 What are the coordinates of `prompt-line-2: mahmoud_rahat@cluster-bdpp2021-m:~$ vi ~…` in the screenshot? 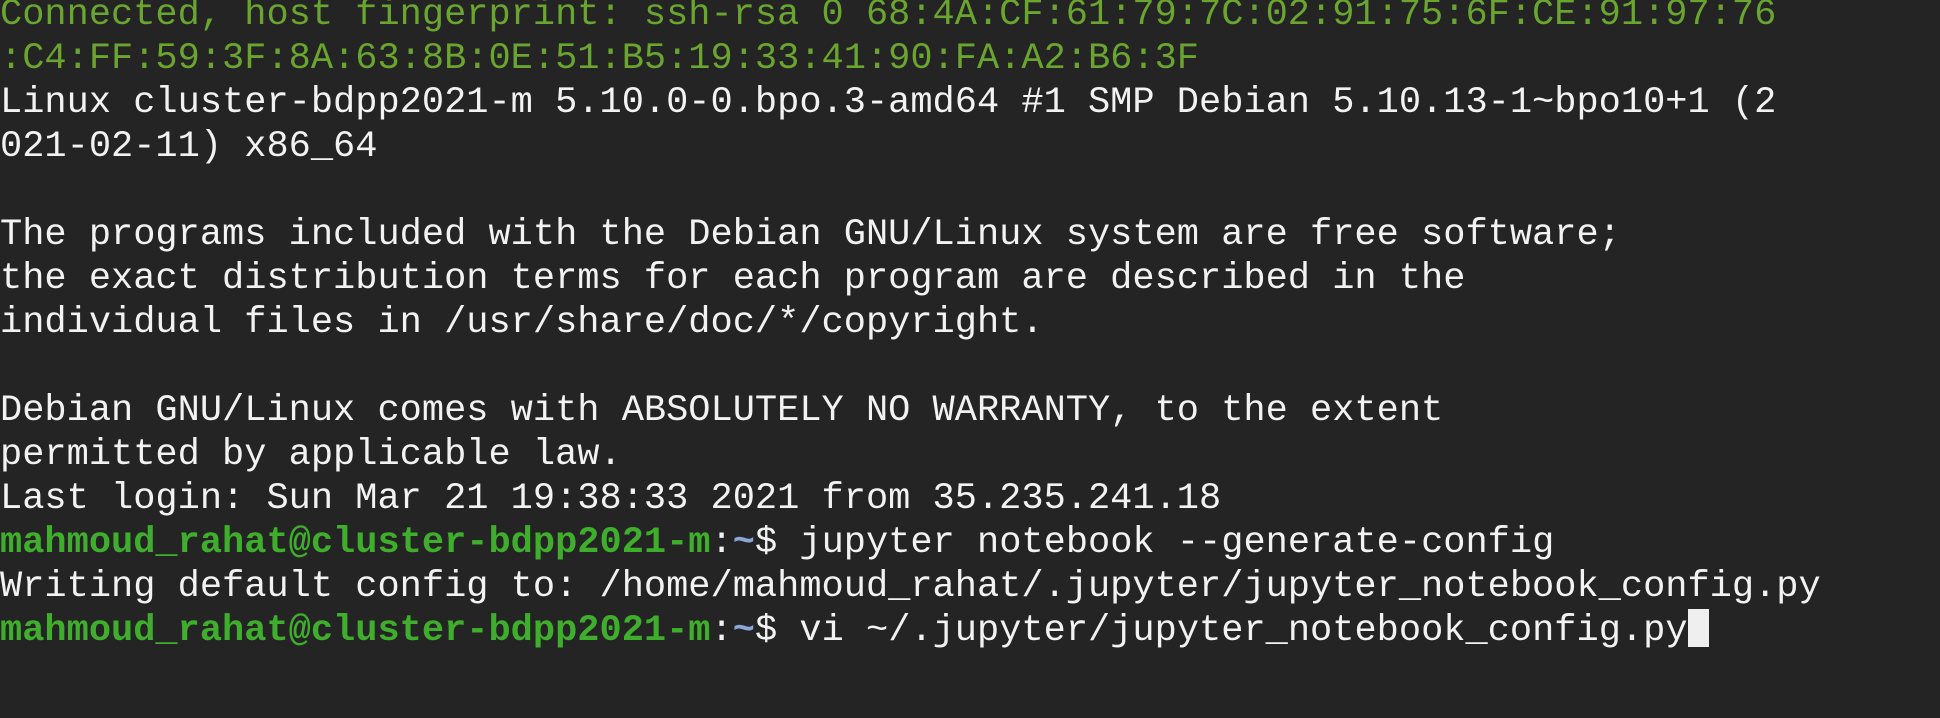 It's located at (970, 631).